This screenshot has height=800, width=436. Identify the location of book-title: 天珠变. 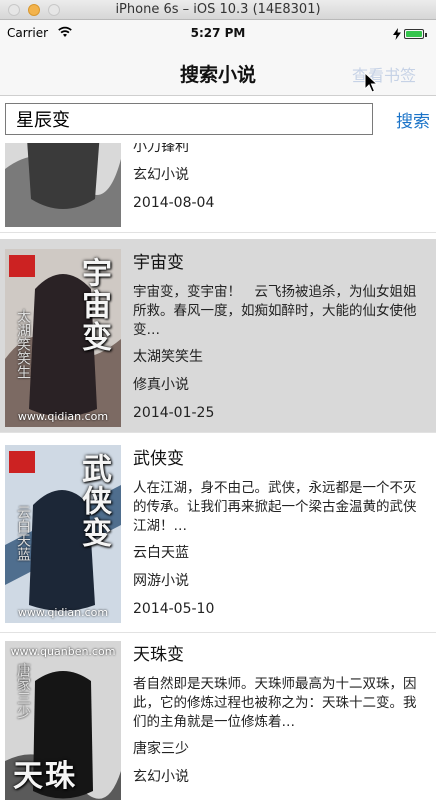
(158, 655).